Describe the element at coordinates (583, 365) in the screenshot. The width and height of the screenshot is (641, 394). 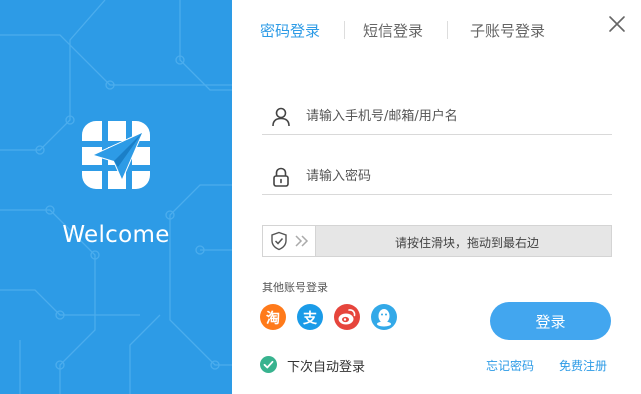
I see `register-link: 免费注册` at that location.